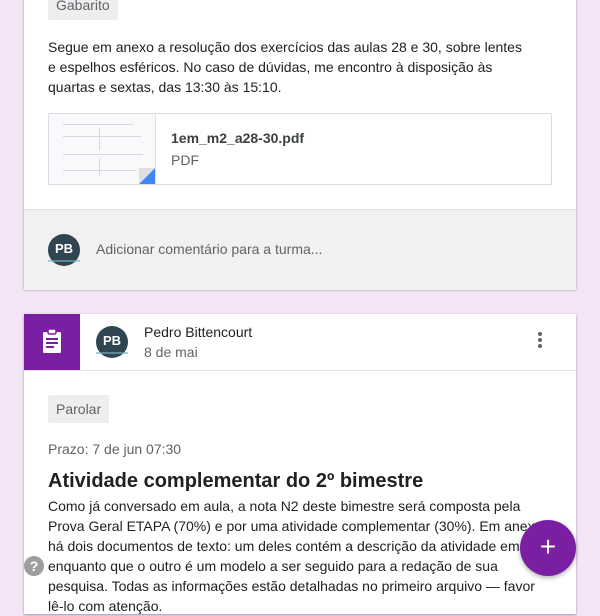  Describe the element at coordinates (102, 149) in the screenshot. I see `pdf-thumbnail` at that location.